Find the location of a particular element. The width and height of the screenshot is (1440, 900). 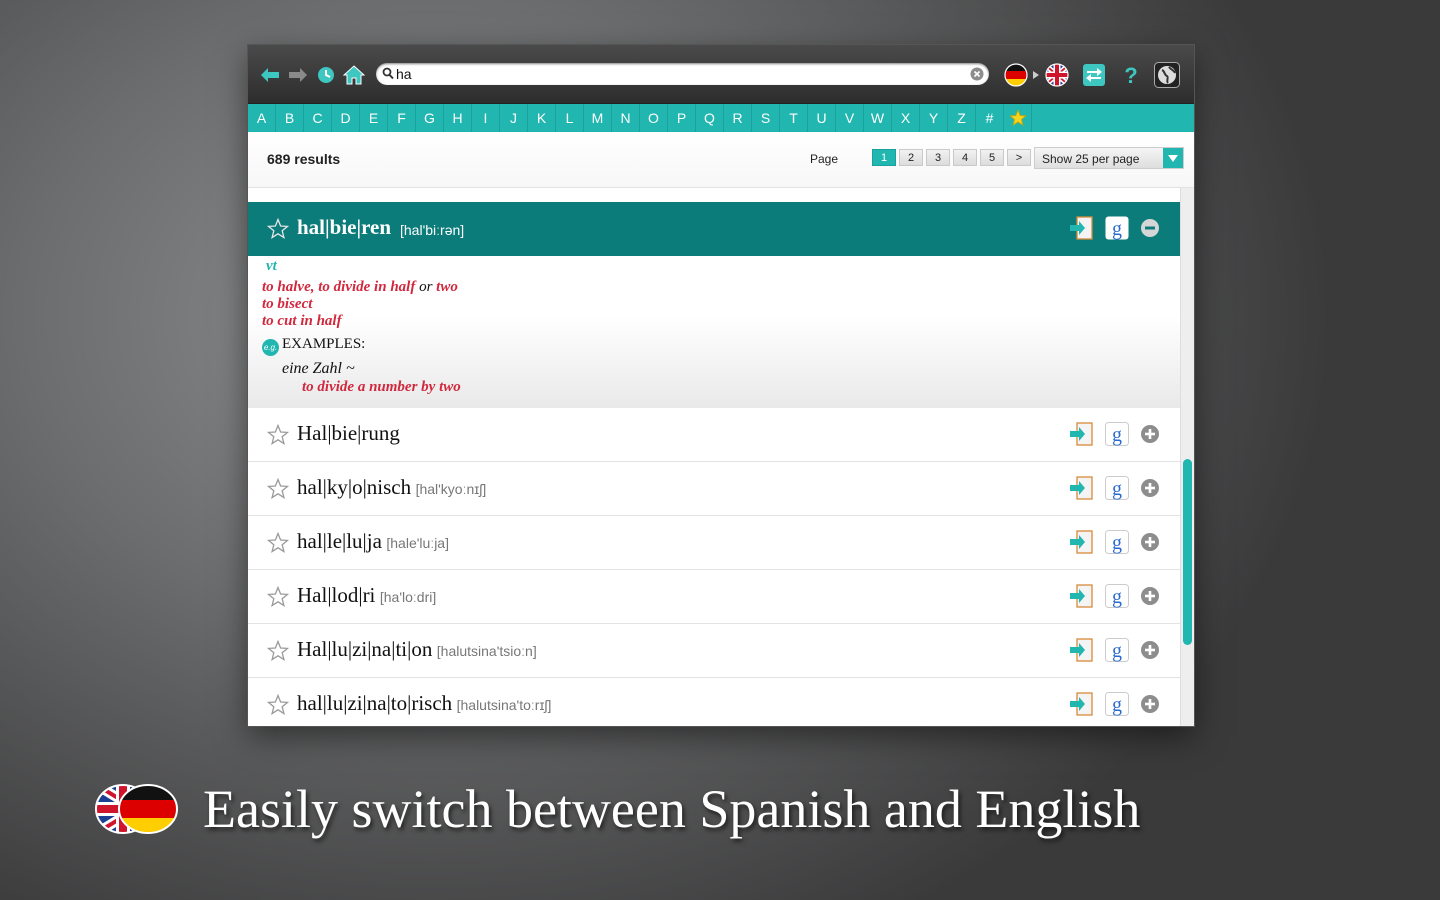

home-icon is located at coordinates (354, 75).